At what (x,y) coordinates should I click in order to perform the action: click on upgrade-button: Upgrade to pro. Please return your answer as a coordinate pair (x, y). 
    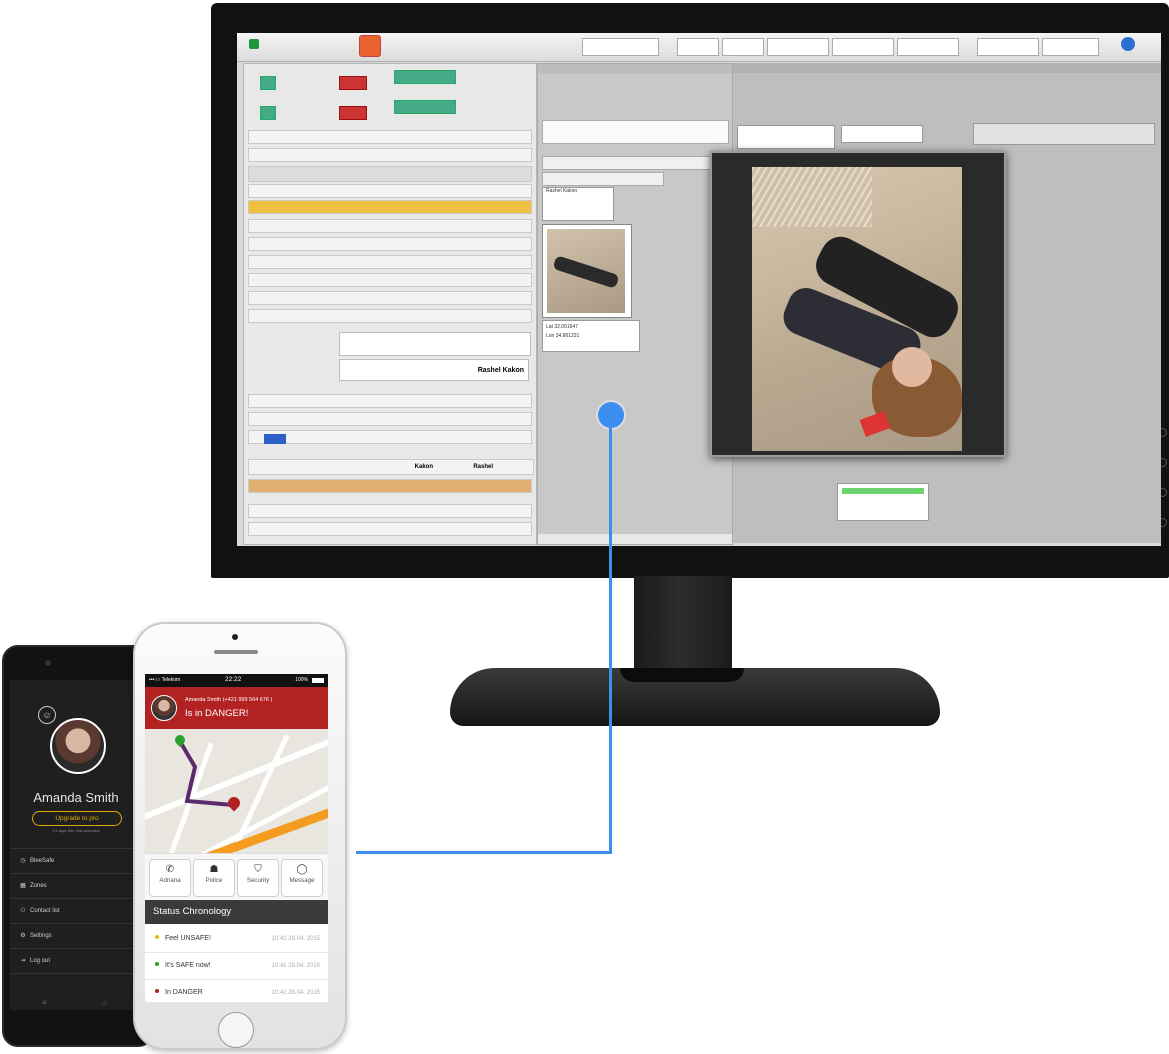
    Looking at the image, I should click on (77, 818).